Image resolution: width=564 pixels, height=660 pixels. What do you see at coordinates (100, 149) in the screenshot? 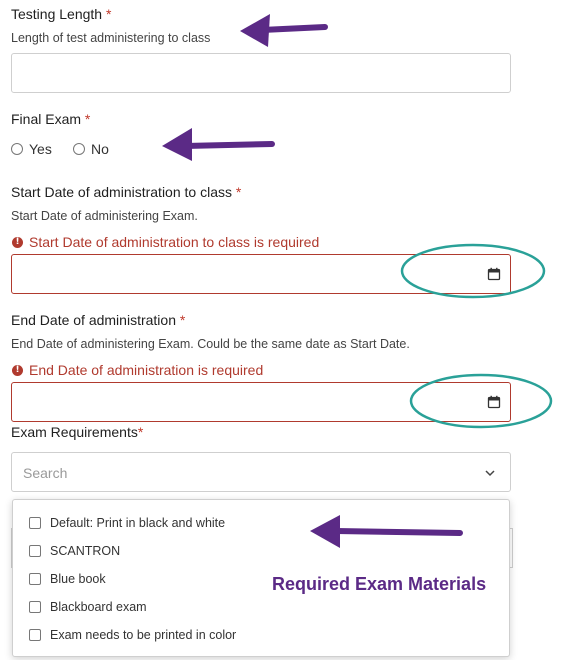
I see `radio-label: No` at bounding box center [100, 149].